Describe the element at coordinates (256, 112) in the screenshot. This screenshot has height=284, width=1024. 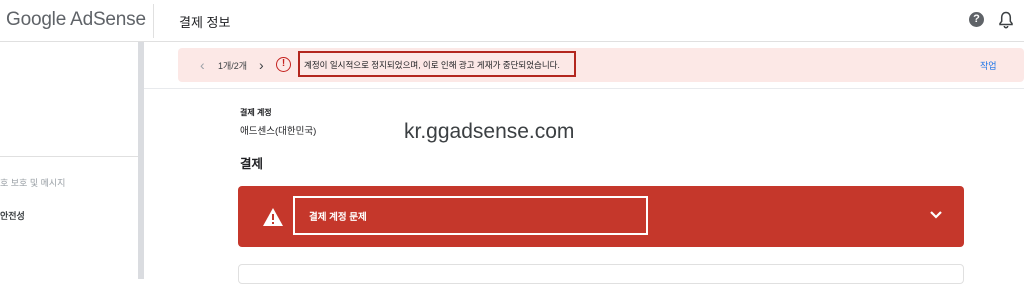
I see `billing-account-label: 결제 계정` at that location.